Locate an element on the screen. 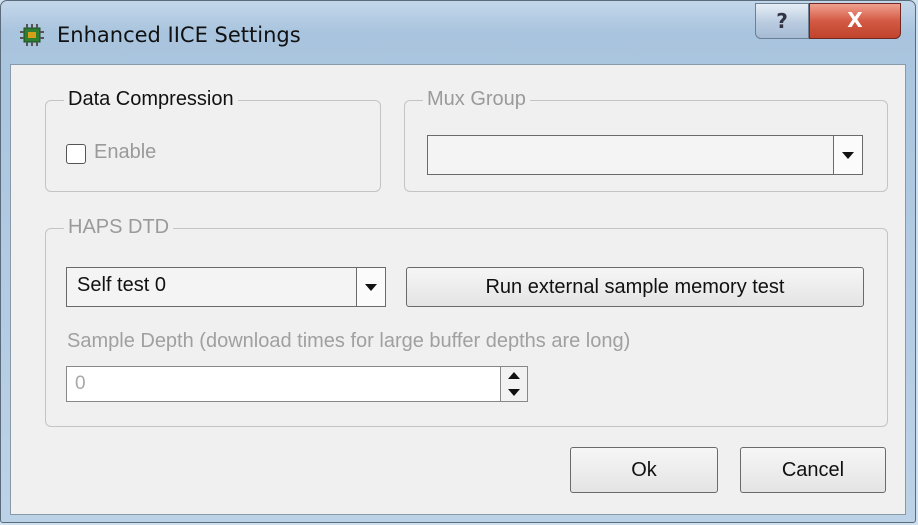  data-compression-group: Data Compression Enable is located at coordinates (213, 139).